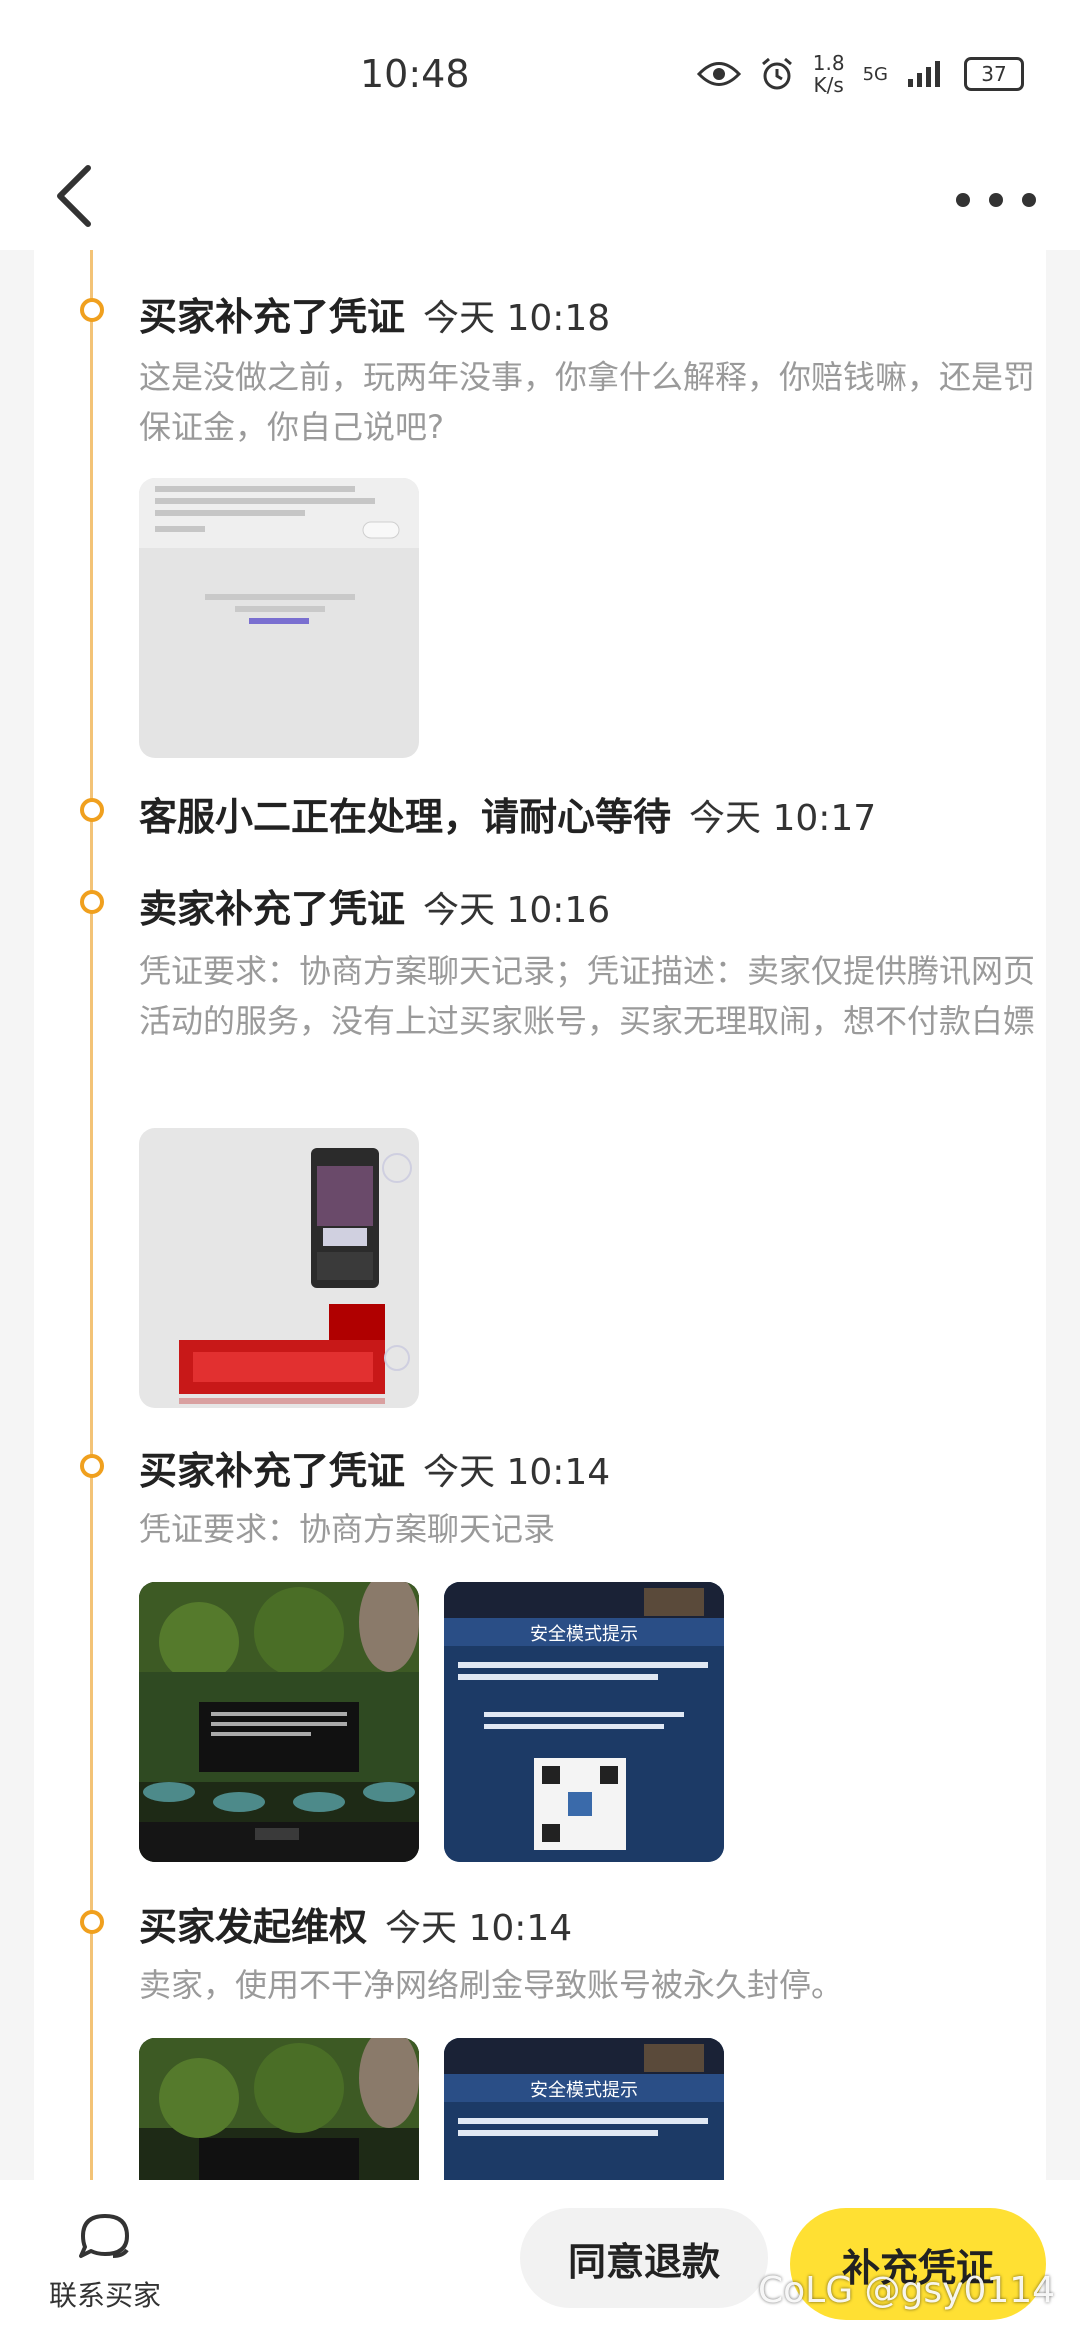 The width and height of the screenshot is (1080, 2340). What do you see at coordinates (491, 1985) in the screenshot?
I see `entry-description: 卖家，使用不干净网络刷金导致账号被永久封停。` at bounding box center [491, 1985].